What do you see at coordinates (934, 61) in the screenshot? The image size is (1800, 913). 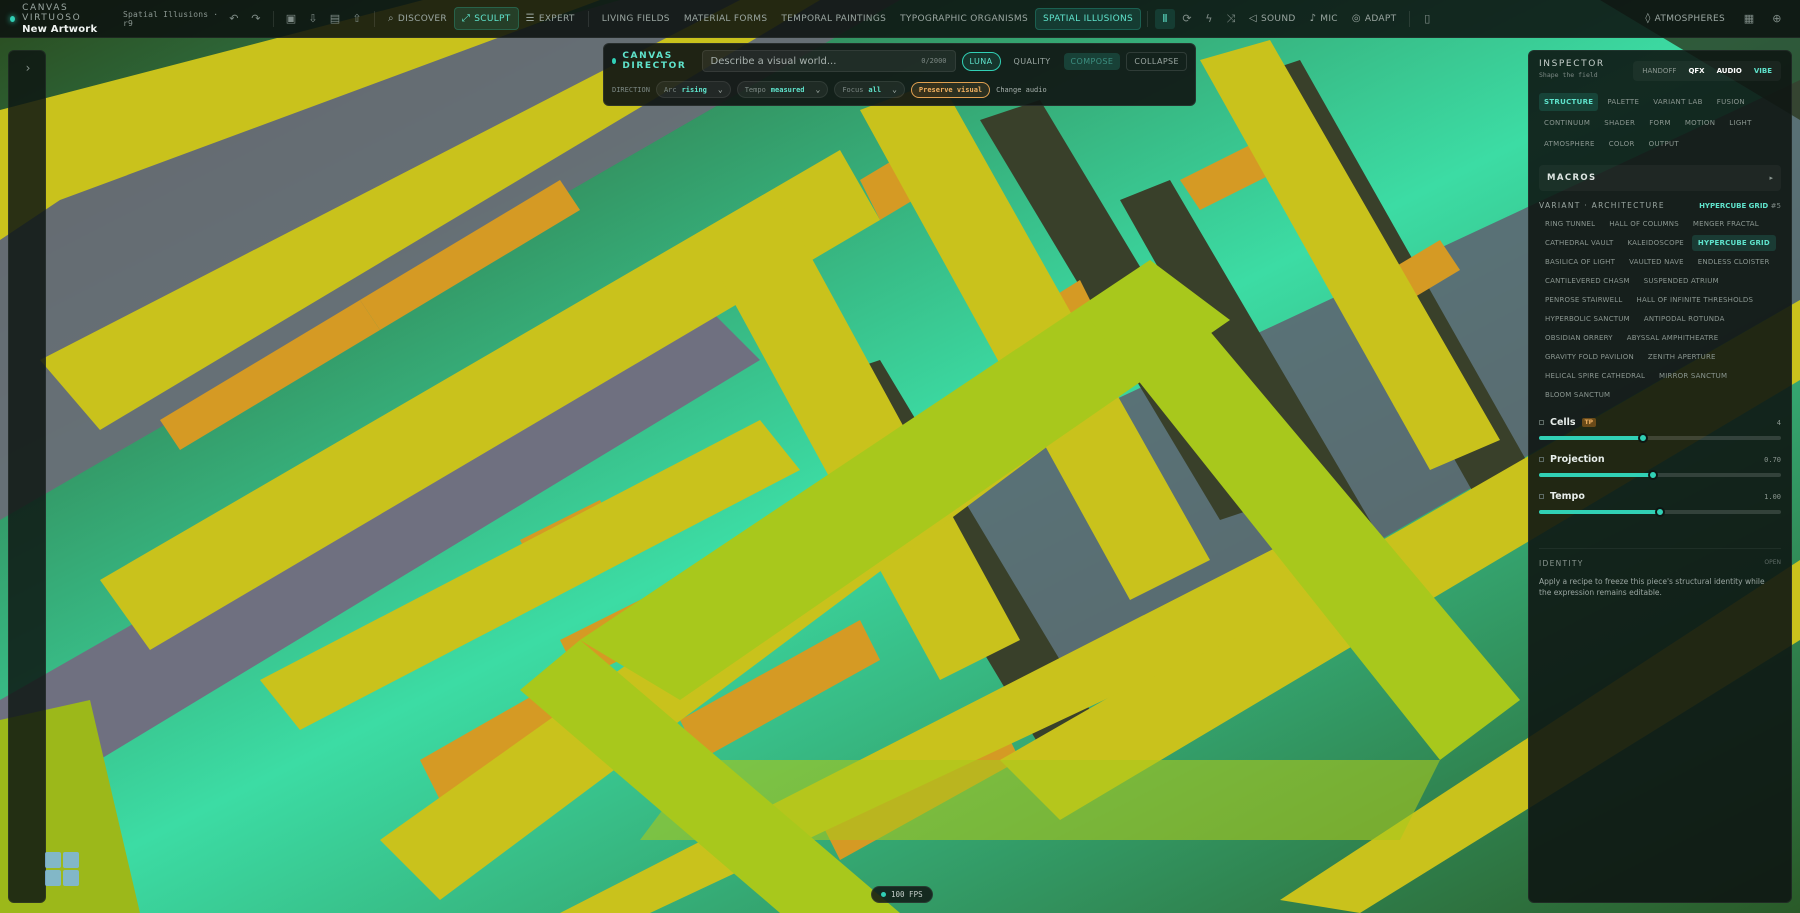 I see `char-counter: 0/2000` at bounding box center [934, 61].